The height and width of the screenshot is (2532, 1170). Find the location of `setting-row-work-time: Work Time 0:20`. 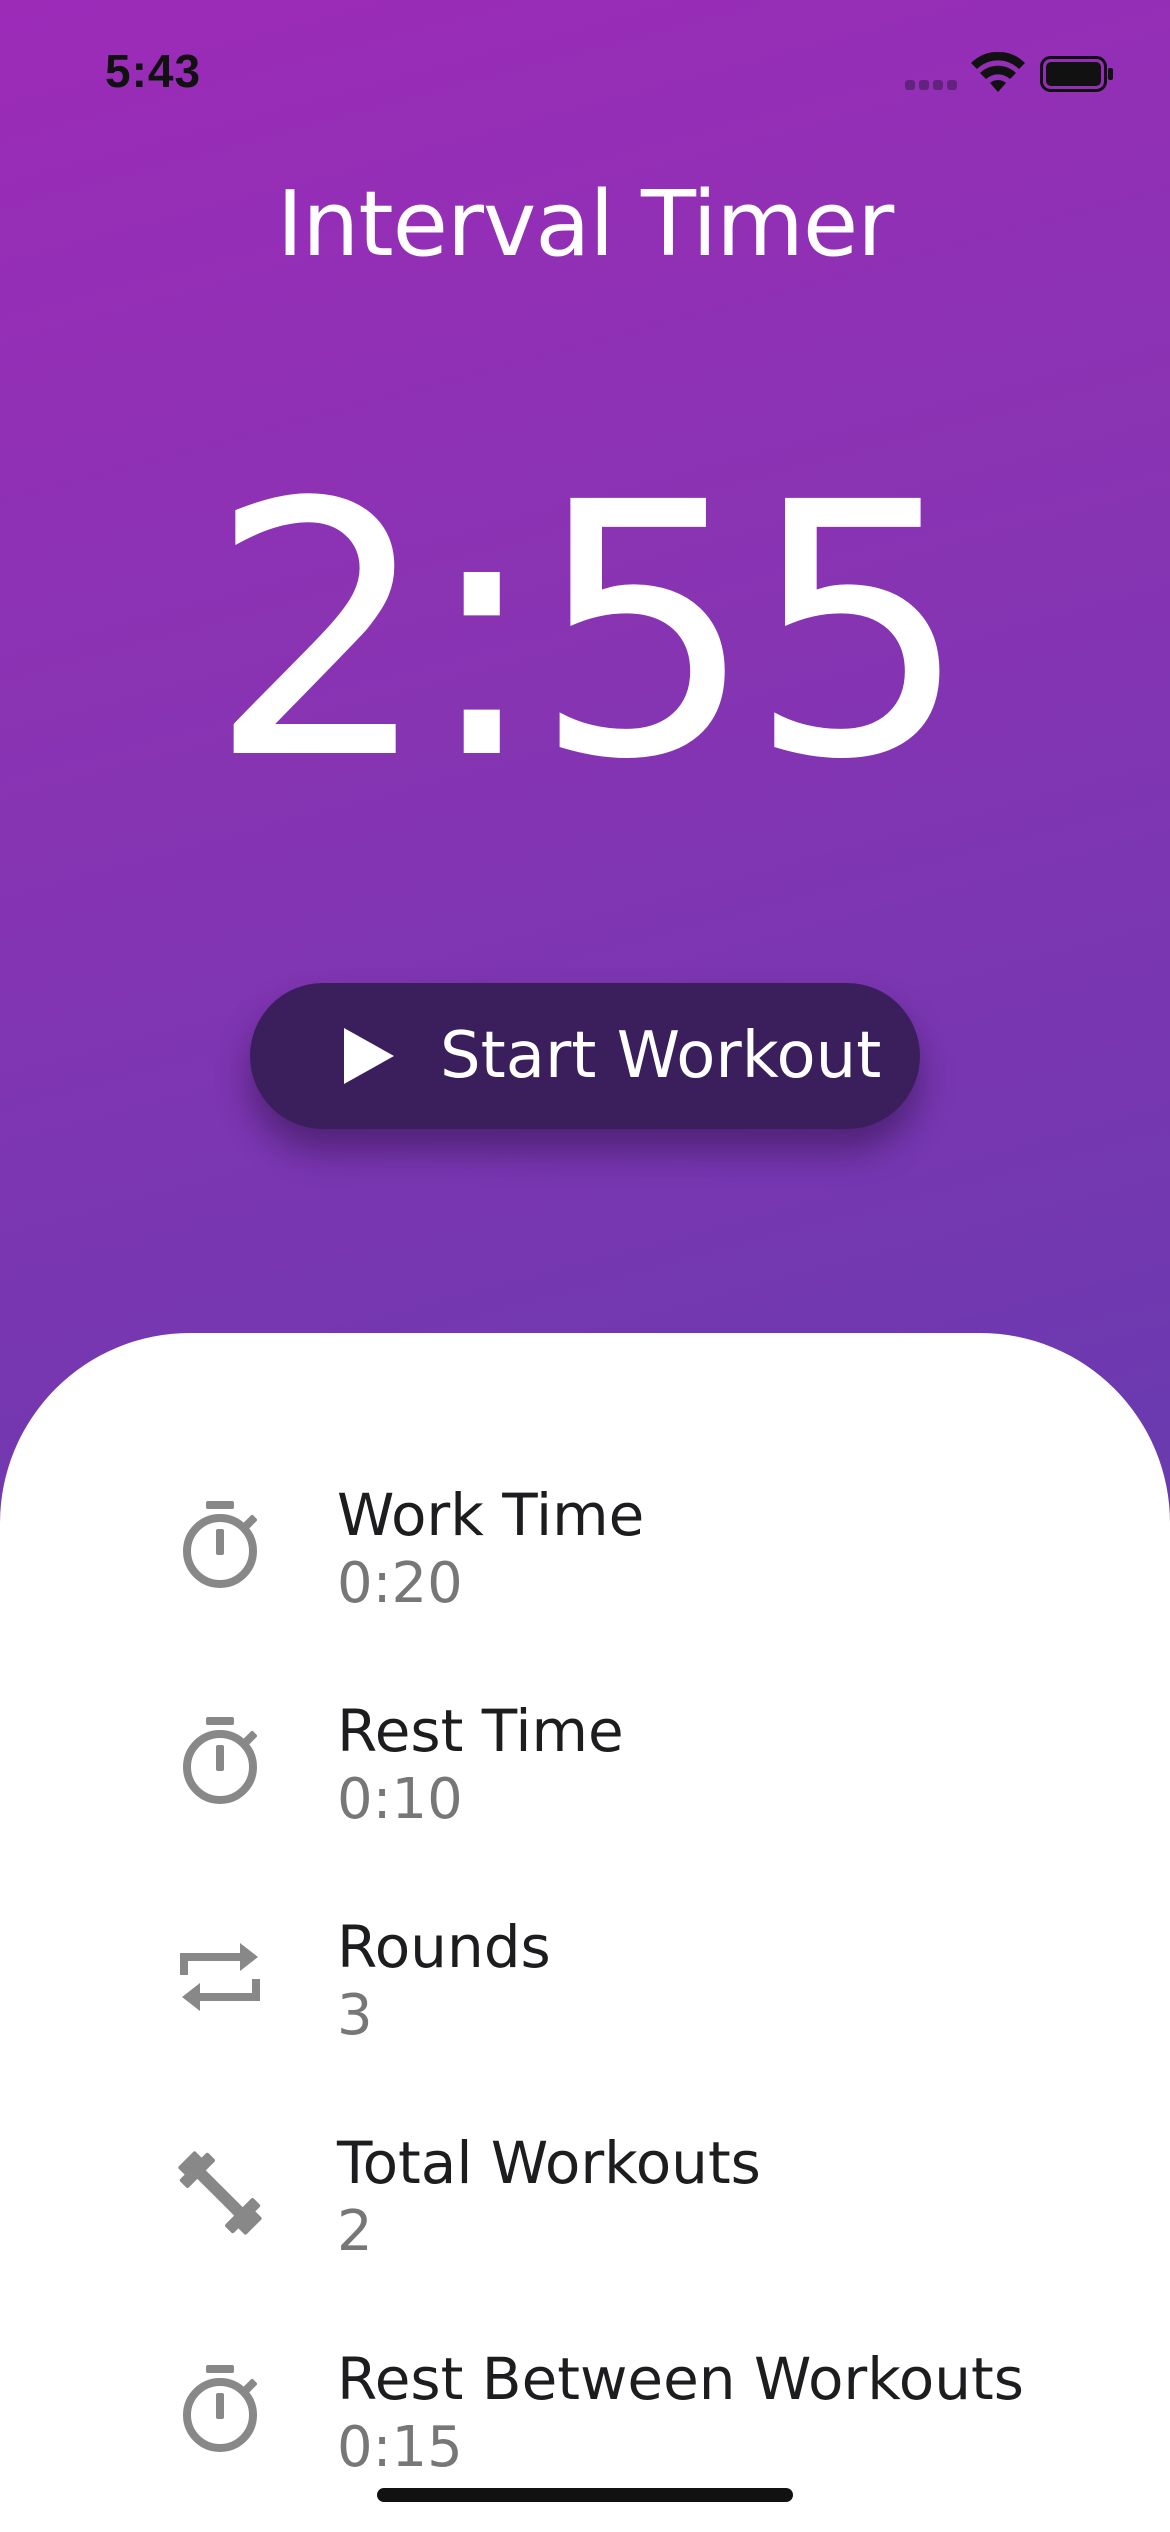

setting-row-work-time: Work Time 0:20 is located at coordinates (585, 1548).